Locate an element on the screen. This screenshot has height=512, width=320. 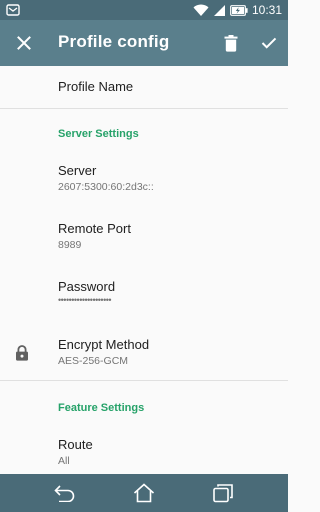
delete-button is located at coordinates (231, 43).